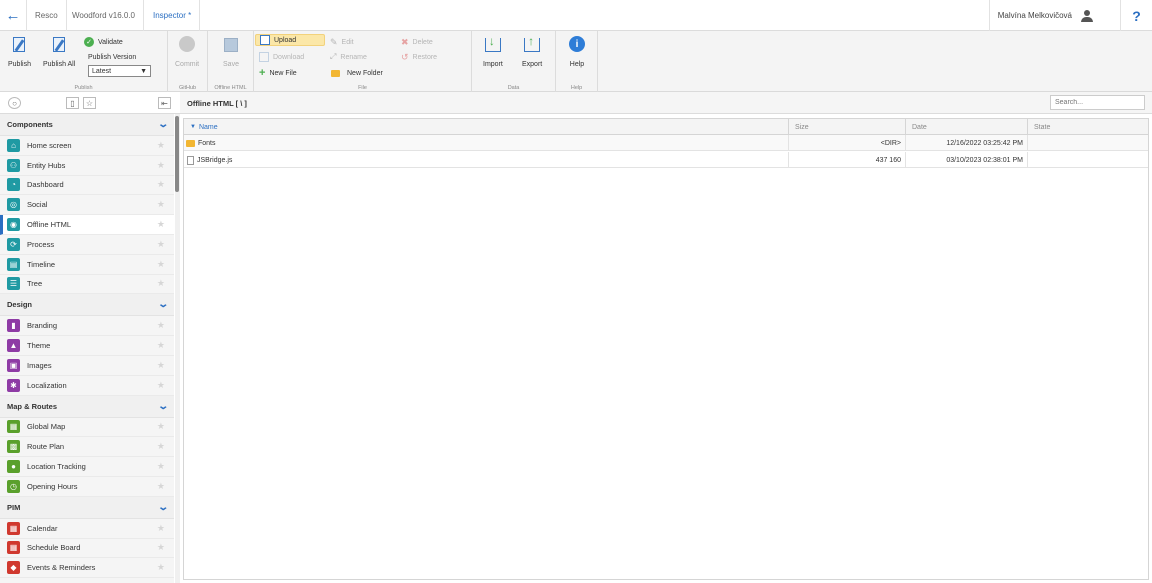 The width and height of the screenshot is (1152, 583). I want to click on column-state: State, so click(1088, 127).